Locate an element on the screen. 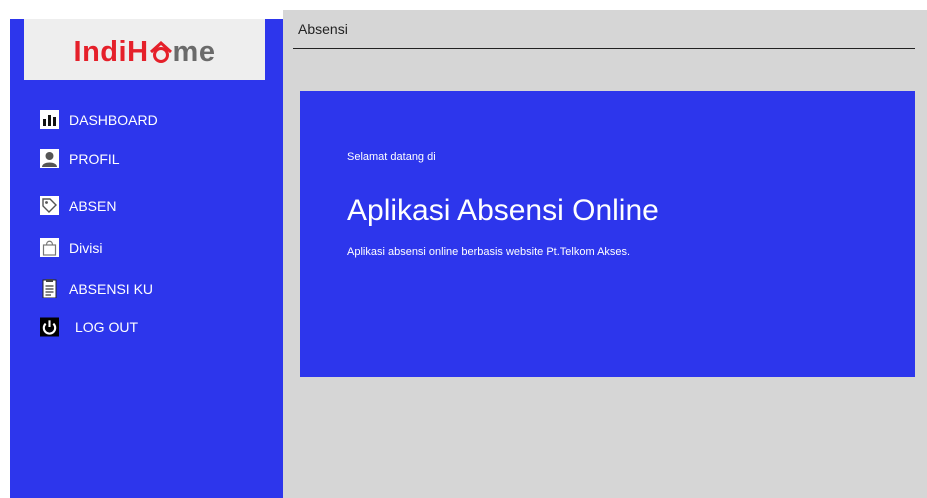 The height and width of the screenshot is (498, 927). sidebar-item-label: PROFIL is located at coordinates (94, 158).